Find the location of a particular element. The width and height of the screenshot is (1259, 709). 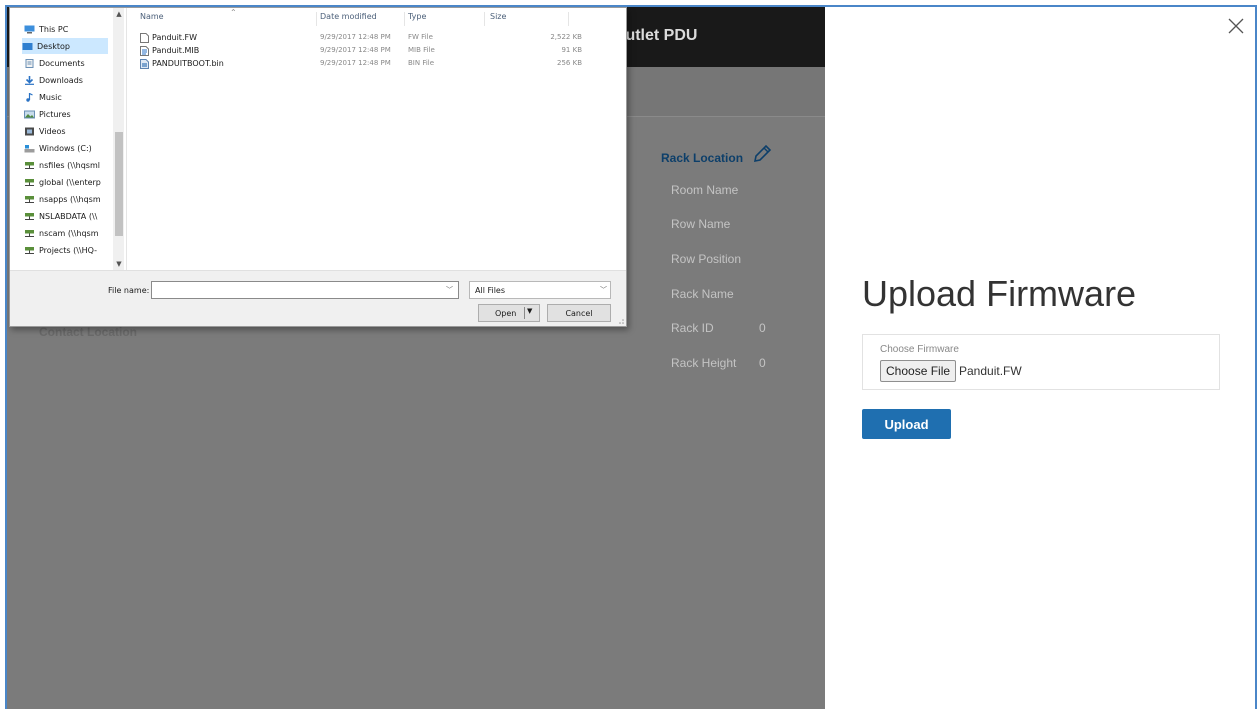

split-button-divider is located at coordinates (524, 313).